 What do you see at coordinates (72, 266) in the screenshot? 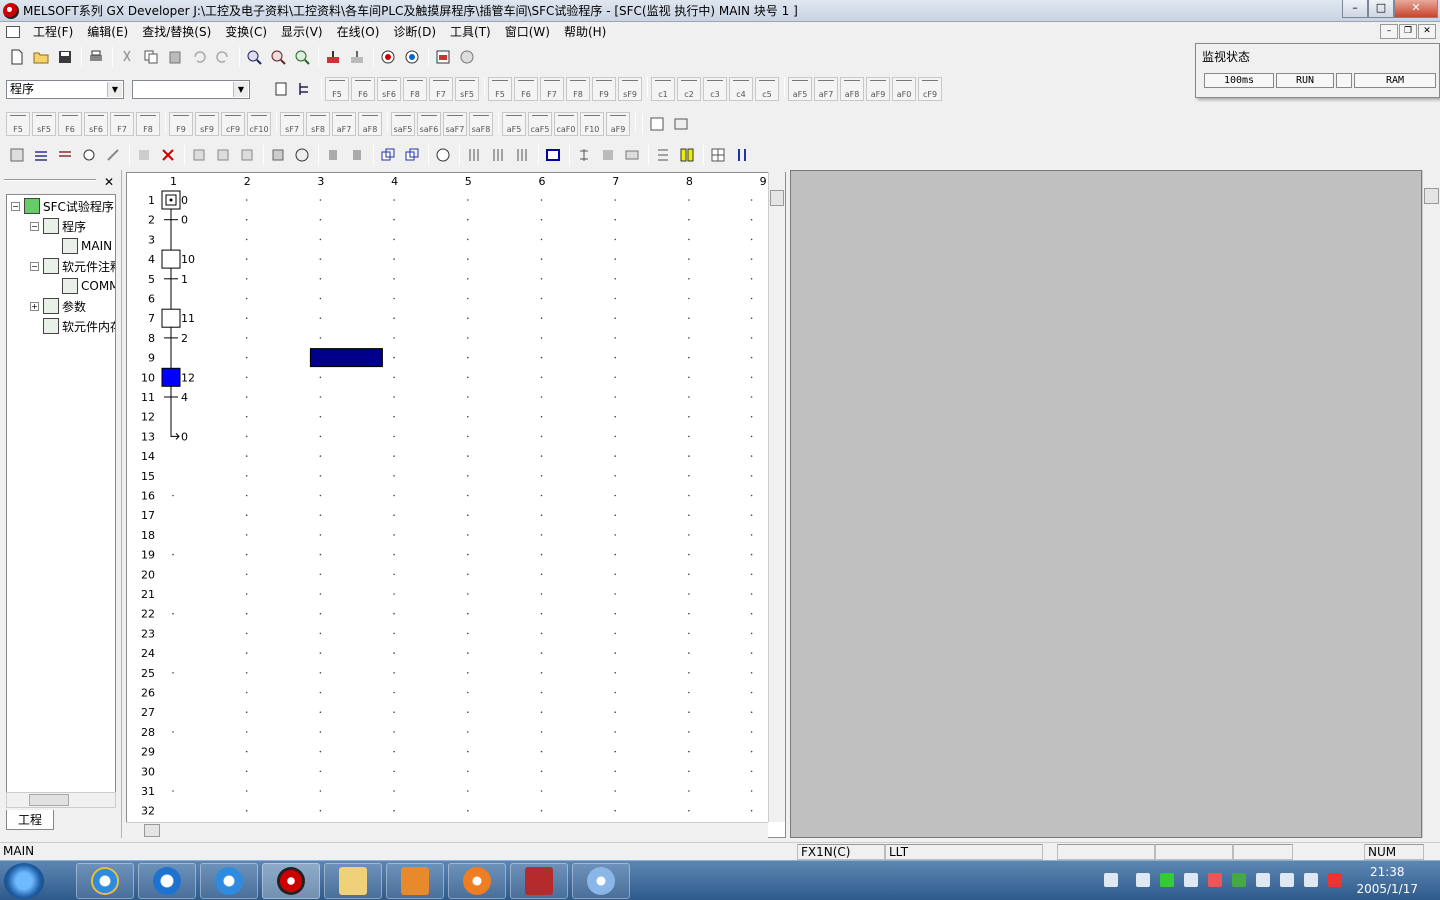
I see `tree-node-3: − 软元件注释` at bounding box center [72, 266].